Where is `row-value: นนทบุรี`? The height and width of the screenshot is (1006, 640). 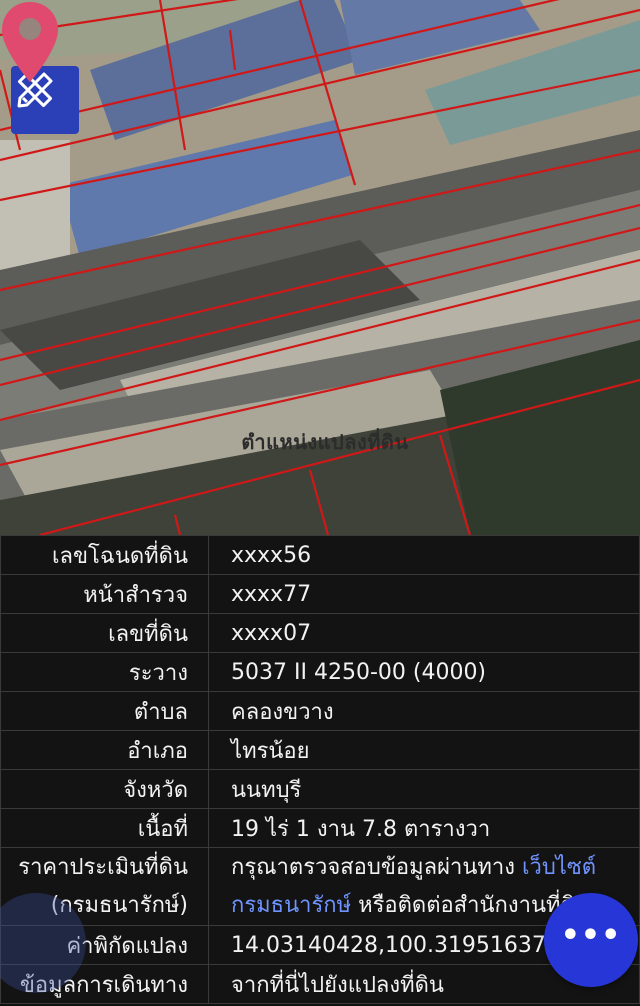
row-value: นนทบุรี is located at coordinates (424, 789).